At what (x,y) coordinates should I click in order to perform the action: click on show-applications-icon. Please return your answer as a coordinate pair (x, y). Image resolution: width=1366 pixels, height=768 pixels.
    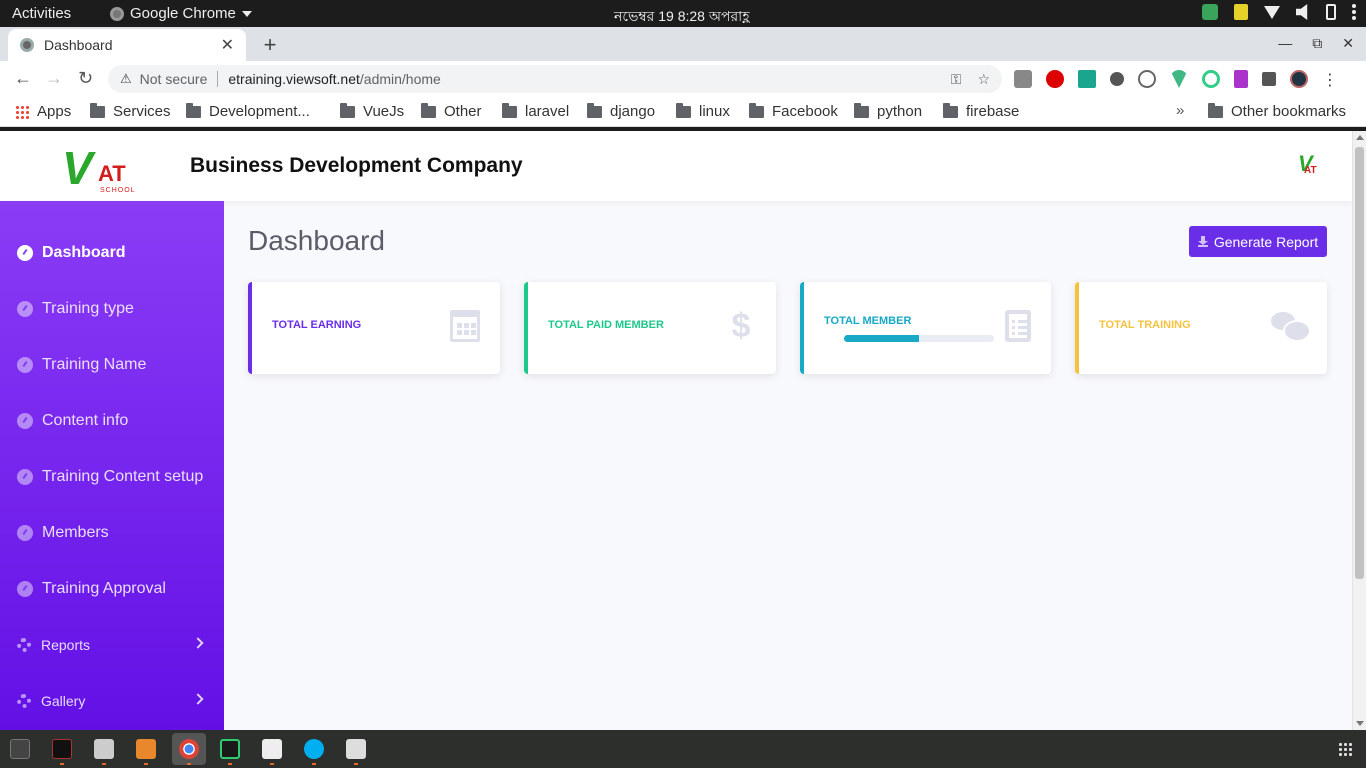
    Looking at the image, I should click on (1345, 749).